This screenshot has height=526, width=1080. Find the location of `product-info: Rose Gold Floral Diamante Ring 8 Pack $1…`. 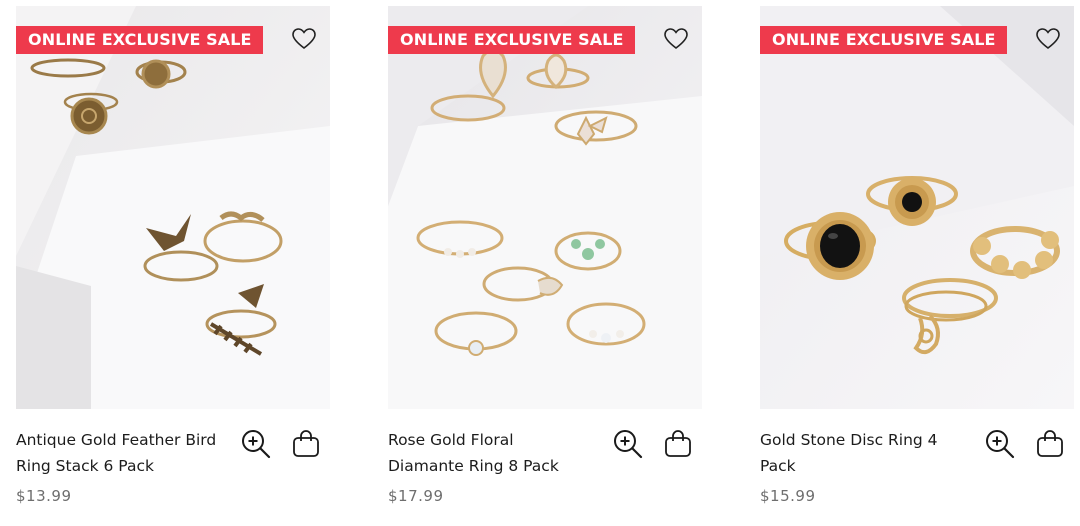

product-info: Rose Gold Floral Diamante Ring 8 Pack $1… is located at coordinates (545, 464).